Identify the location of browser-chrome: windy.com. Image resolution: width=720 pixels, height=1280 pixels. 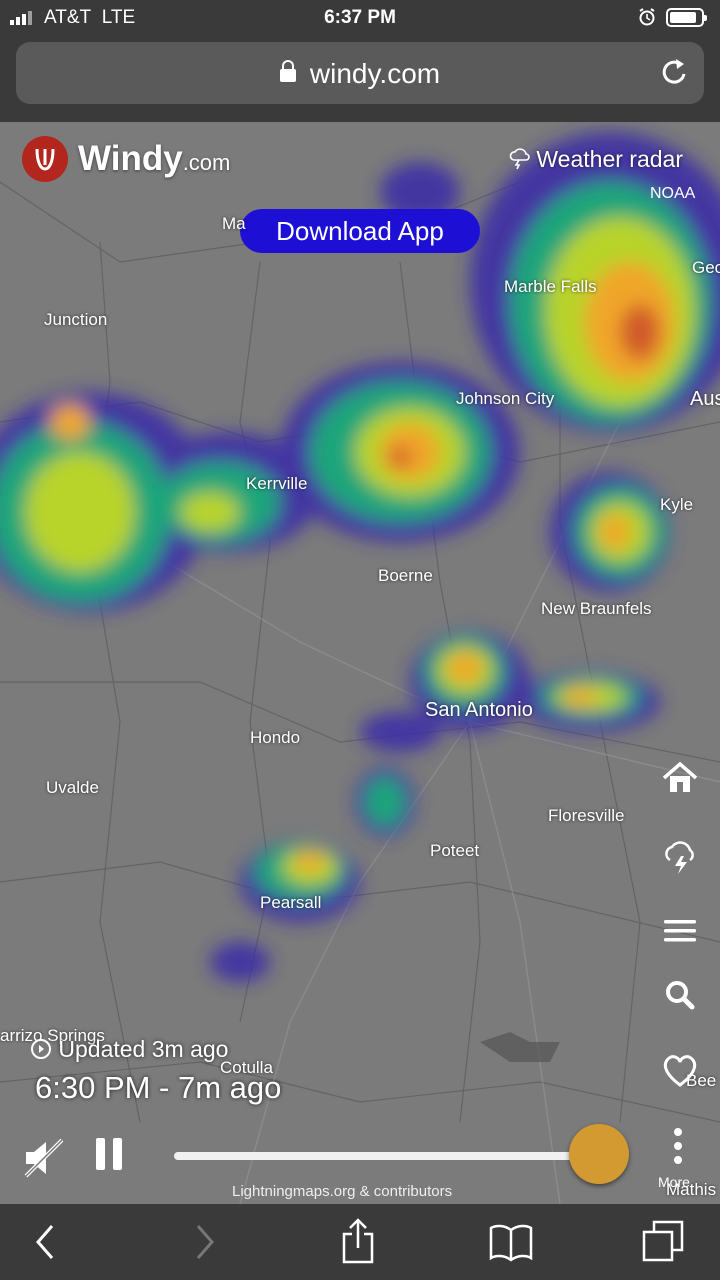
(360, 79).